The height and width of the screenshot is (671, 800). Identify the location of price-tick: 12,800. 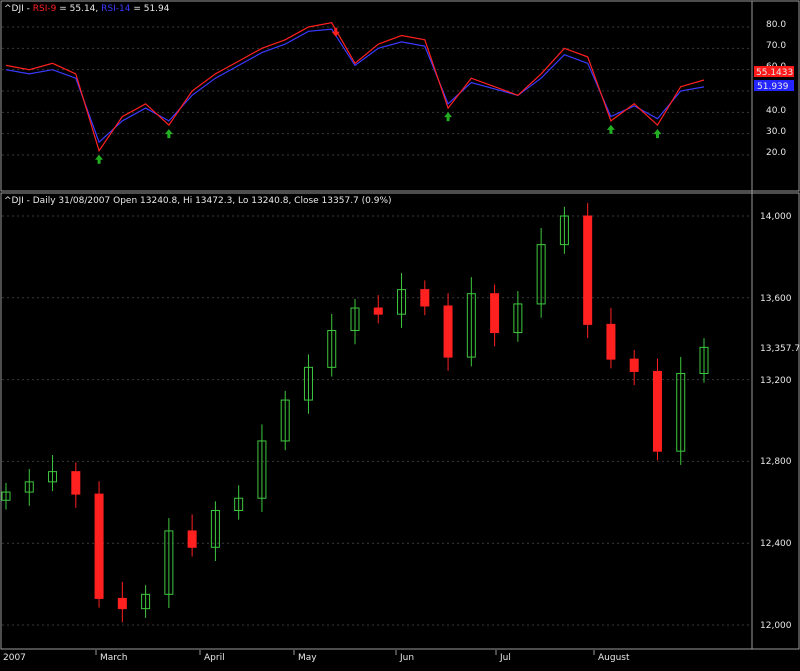
(776, 462).